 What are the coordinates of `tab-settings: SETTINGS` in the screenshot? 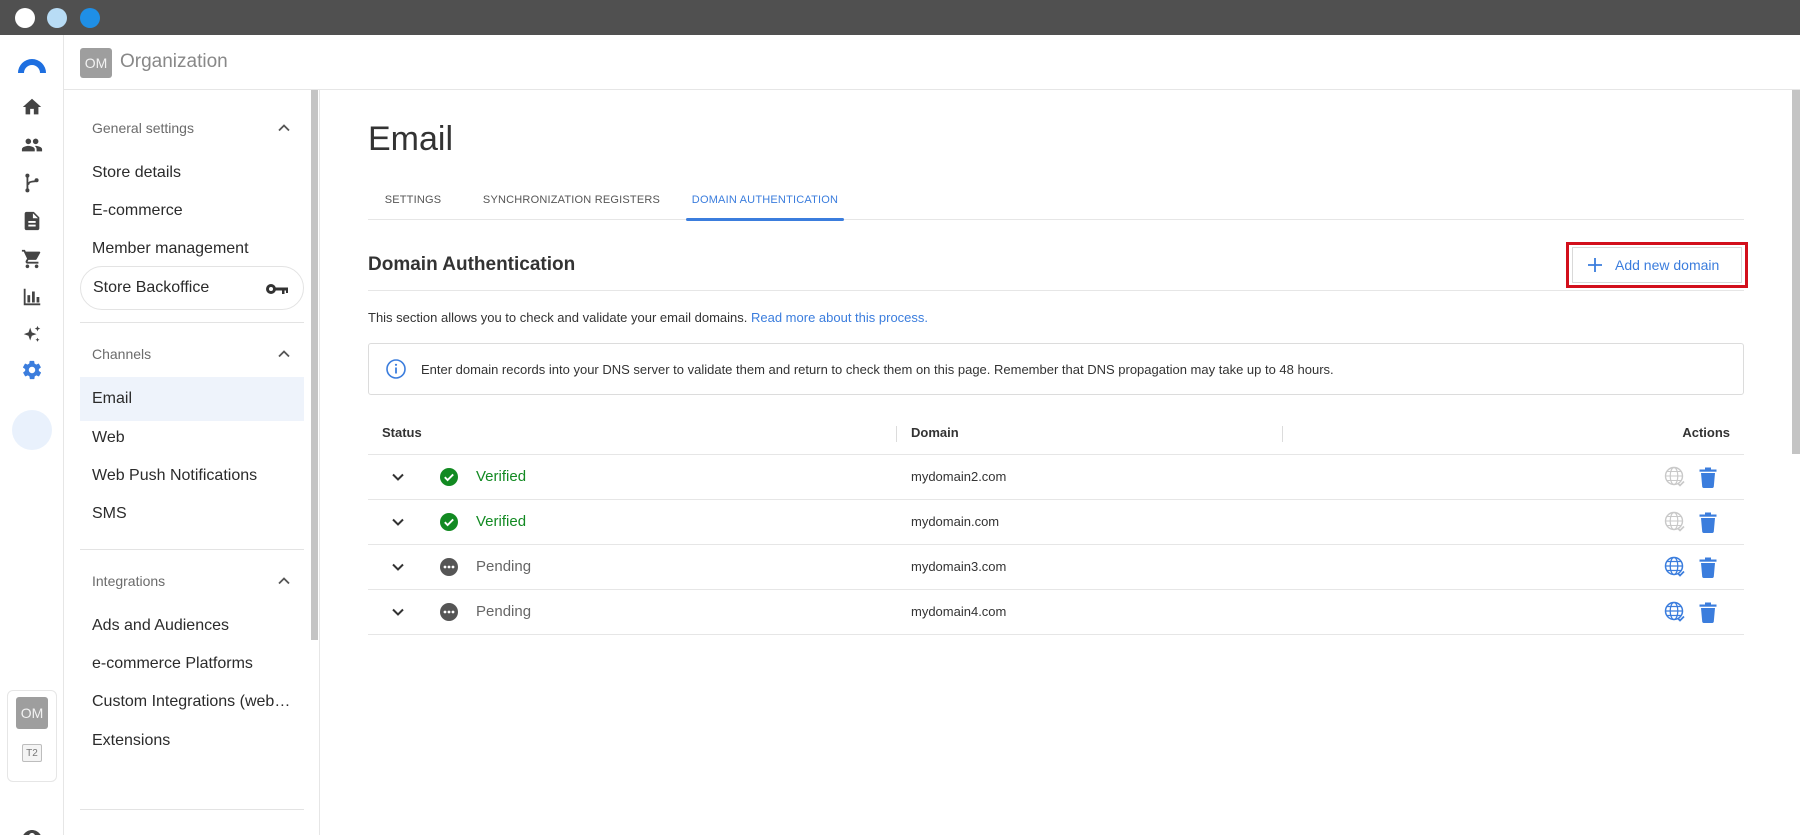 It's located at (413, 200).